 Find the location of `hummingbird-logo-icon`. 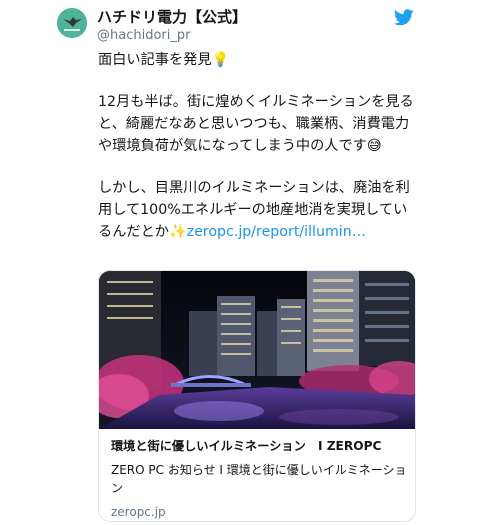

hummingbird-logo-icon is located at coordinates (72, 23).